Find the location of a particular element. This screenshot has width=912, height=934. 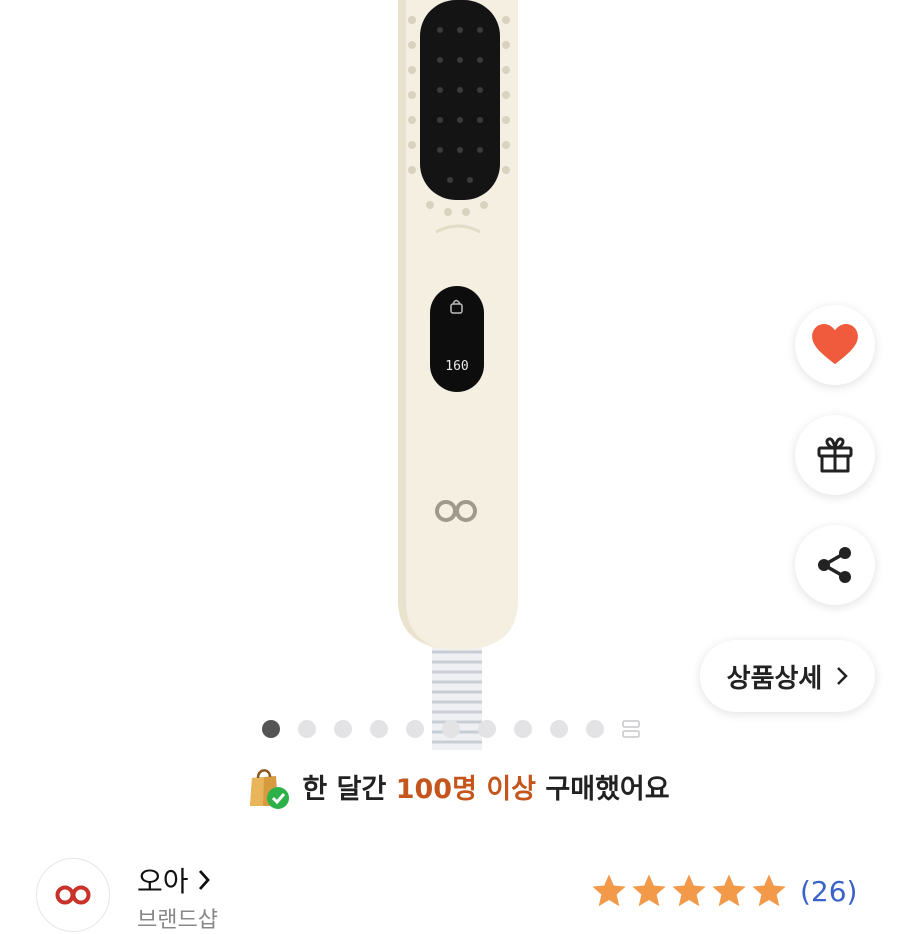

product-detail-label: 상품상세 is located at coordinates (774, 678).